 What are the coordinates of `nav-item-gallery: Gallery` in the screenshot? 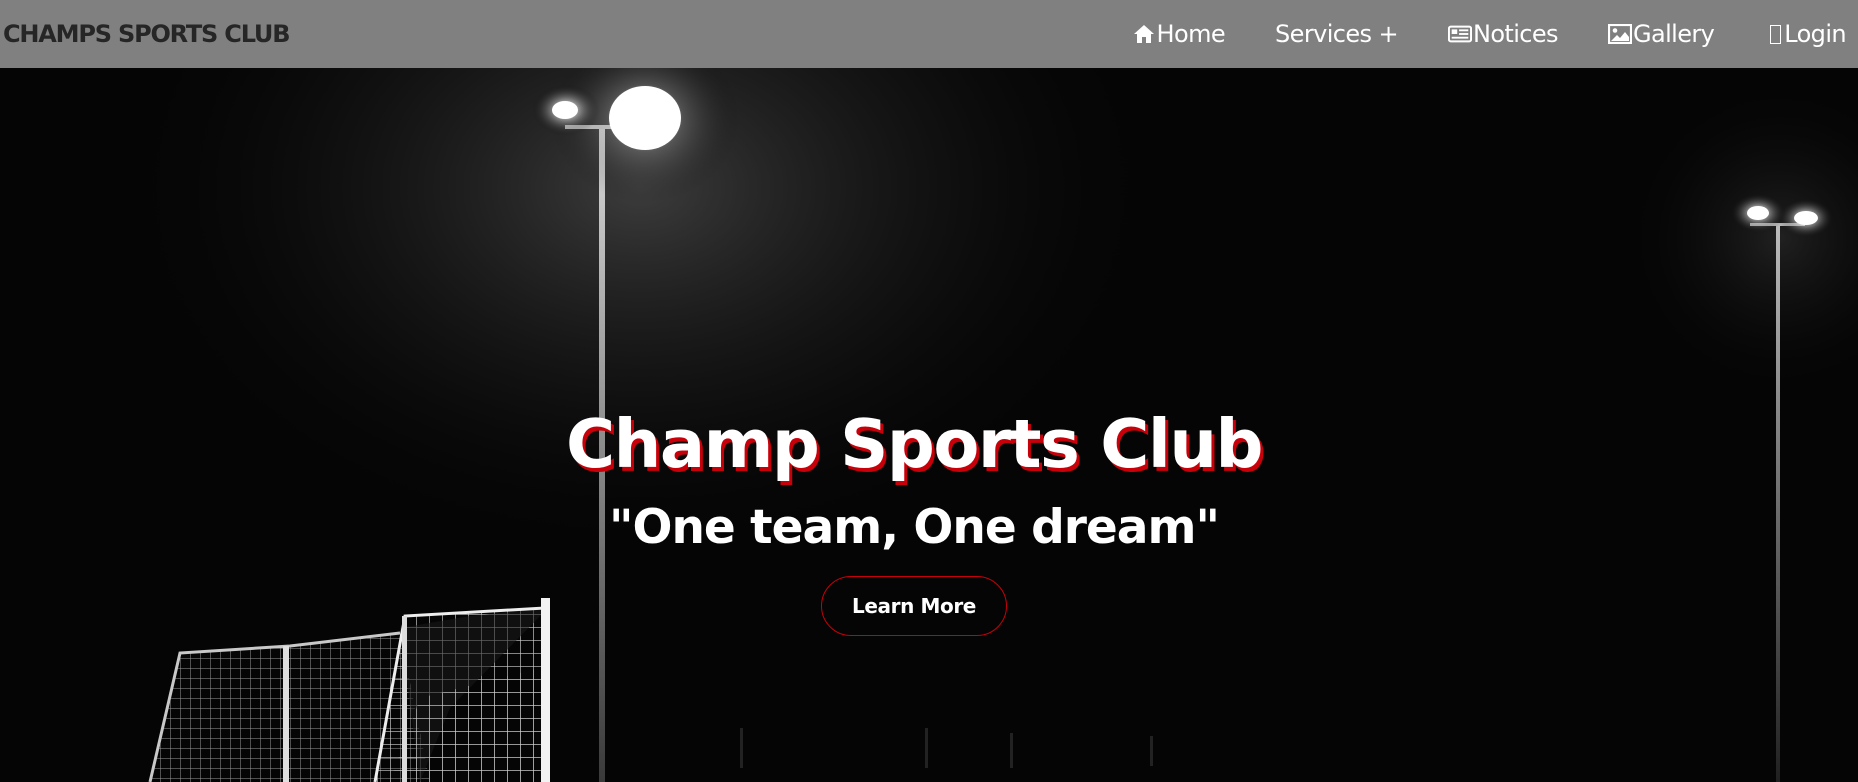 It's located at (1661, 34).